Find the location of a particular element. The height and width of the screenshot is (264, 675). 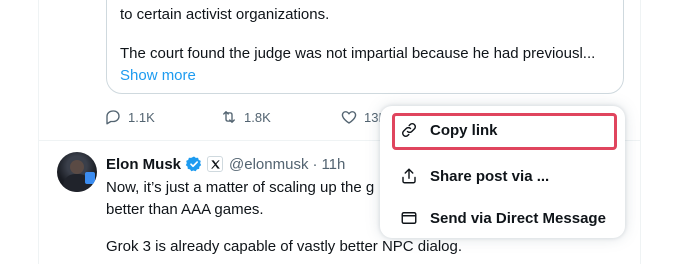

post-timestamp: 11h is located at coordinates (333, 164).